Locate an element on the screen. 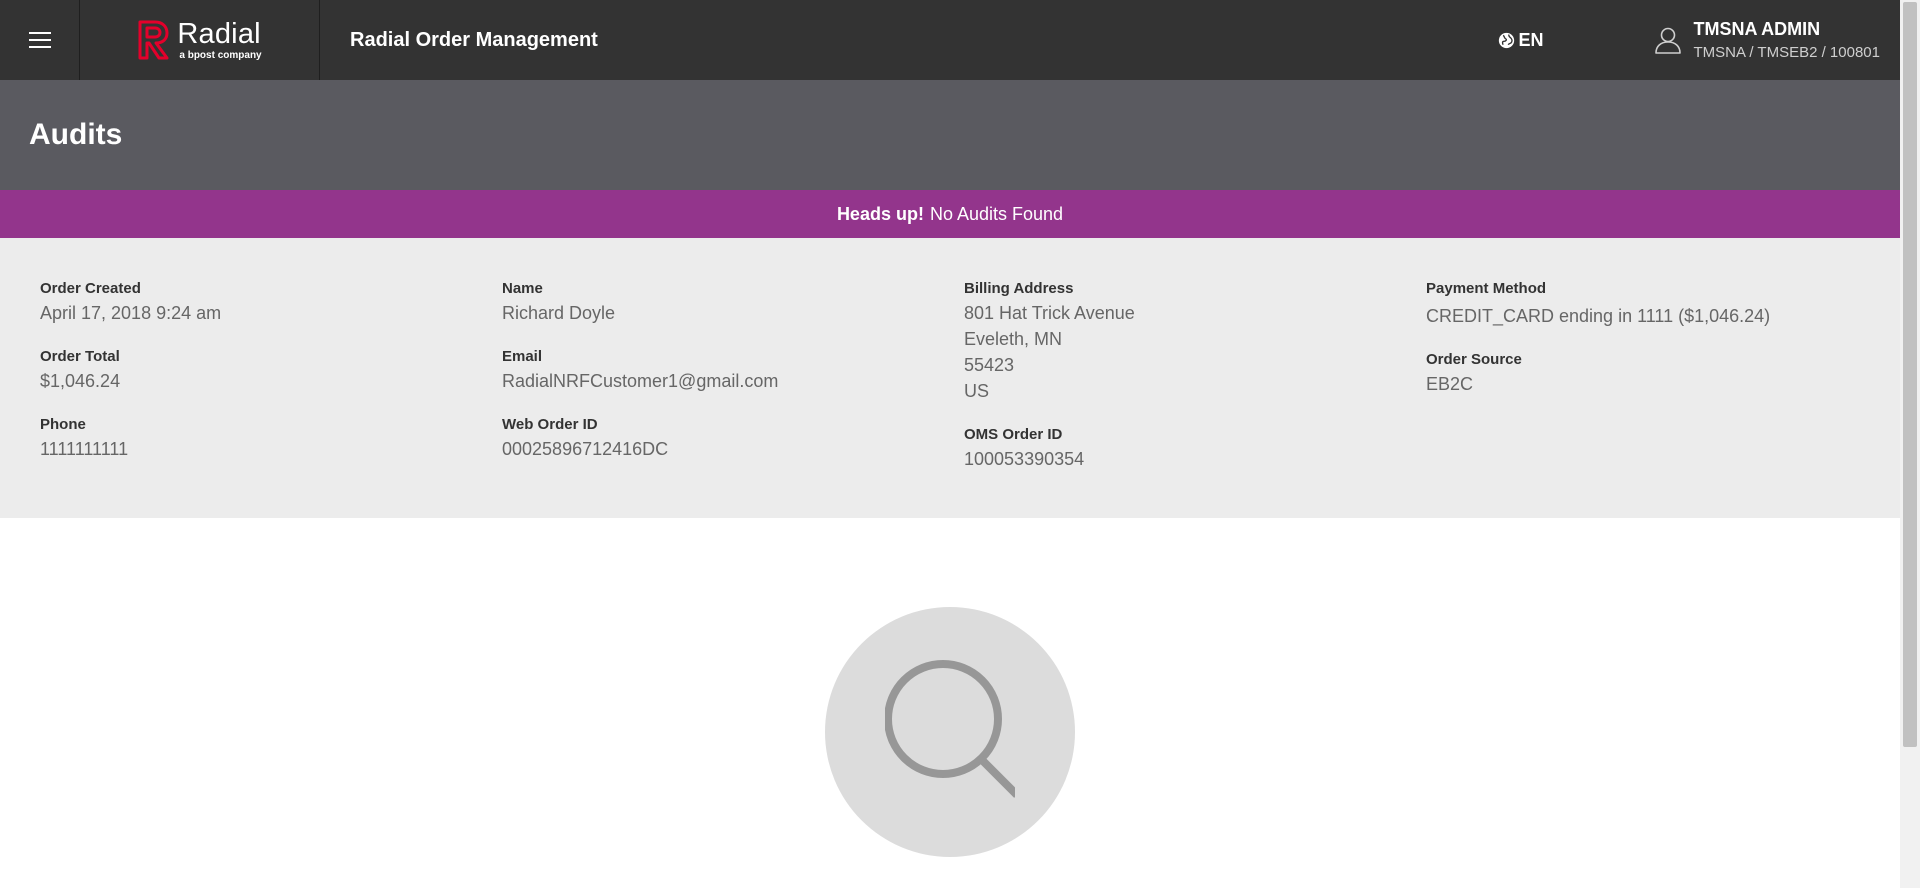 The image size is (1920, 888). oms-order-id-field: OMS Order ID 100053390354 is located at coordinates (1195, 449).